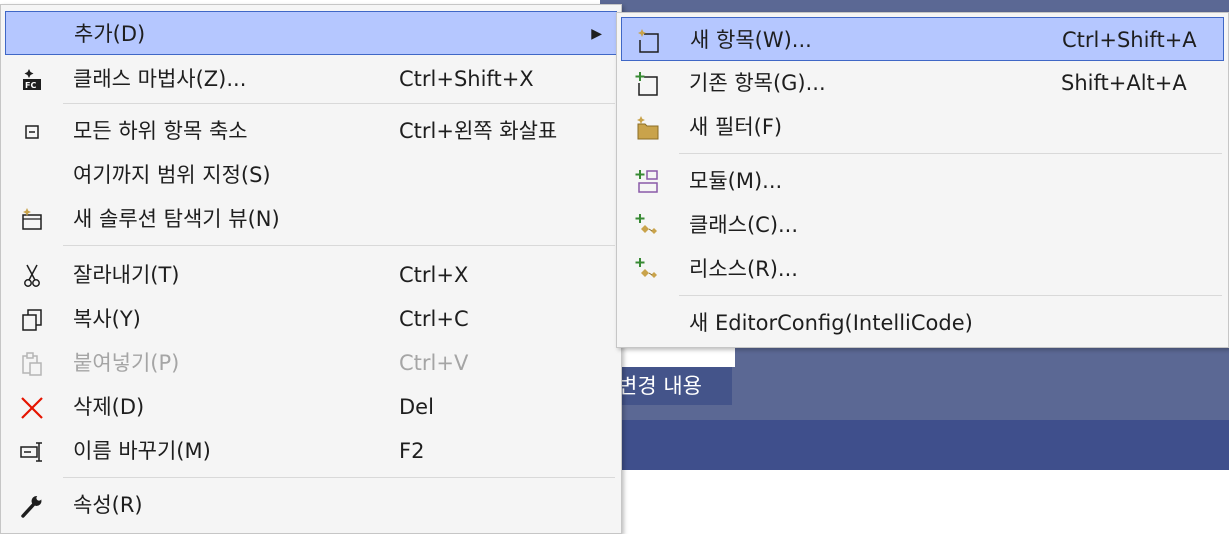 This screenshot has height=534, width=1229. Describe the element at coordinates (466, 79) in the screenshot. I see `menu-item-shortcut: Ctrl+Shift+X` at that location.